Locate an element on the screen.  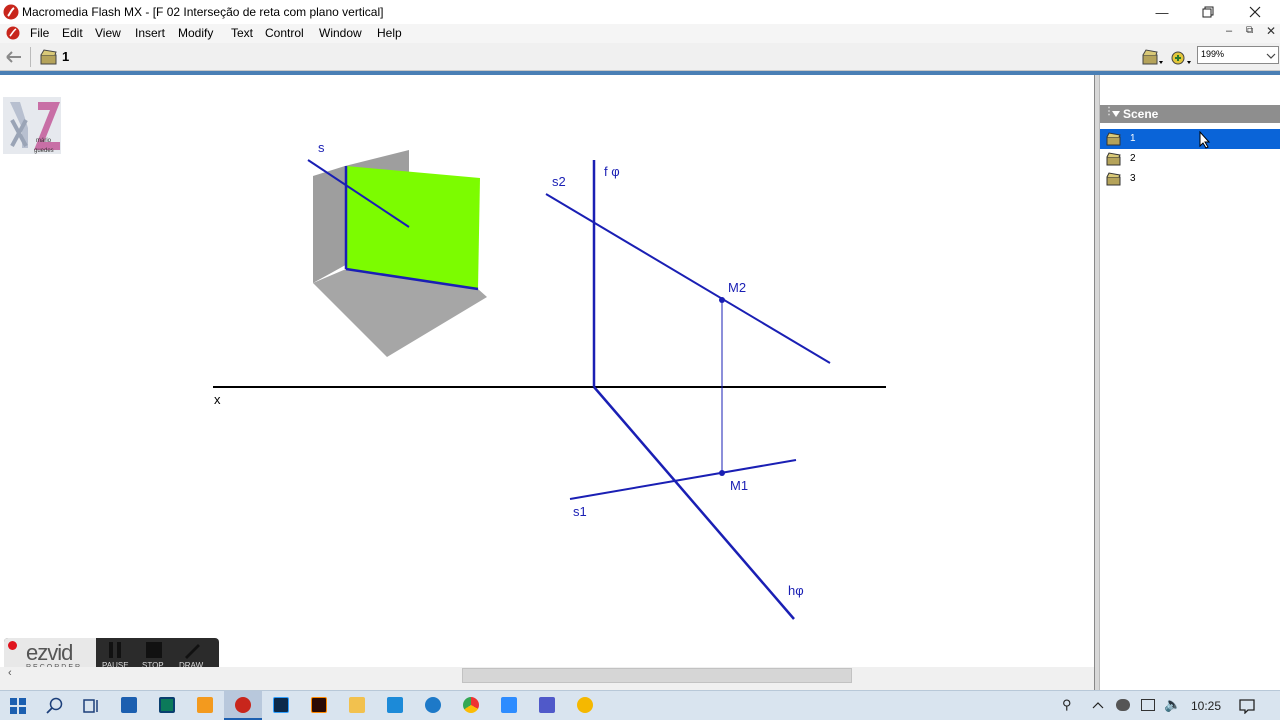
volume-icon: 🔈 is located at coordinates (1172, 704).